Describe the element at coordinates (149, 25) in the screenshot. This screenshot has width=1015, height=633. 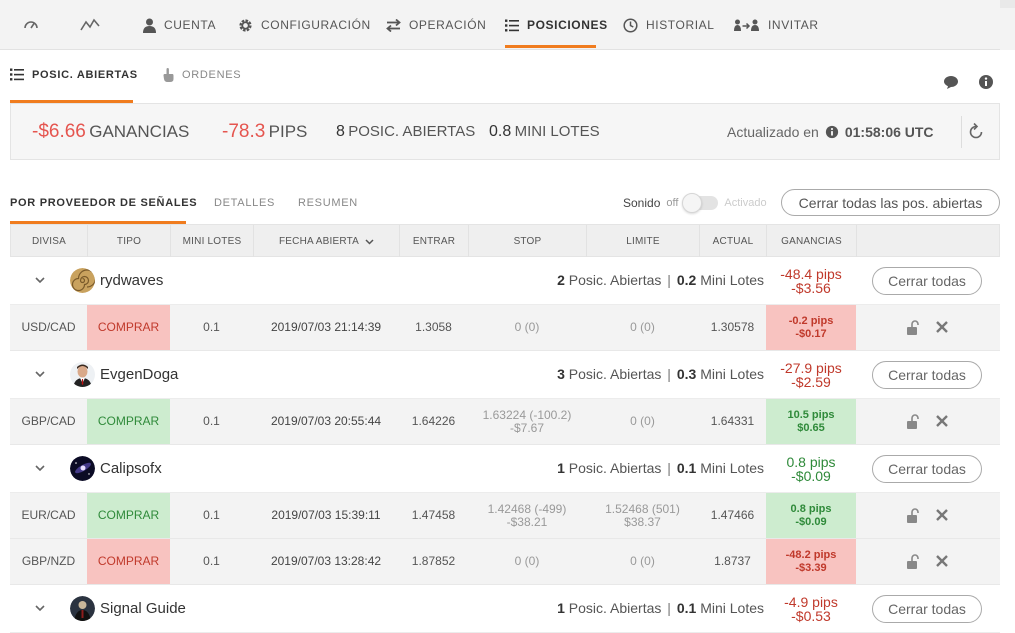
I see `user-icon` at that location.